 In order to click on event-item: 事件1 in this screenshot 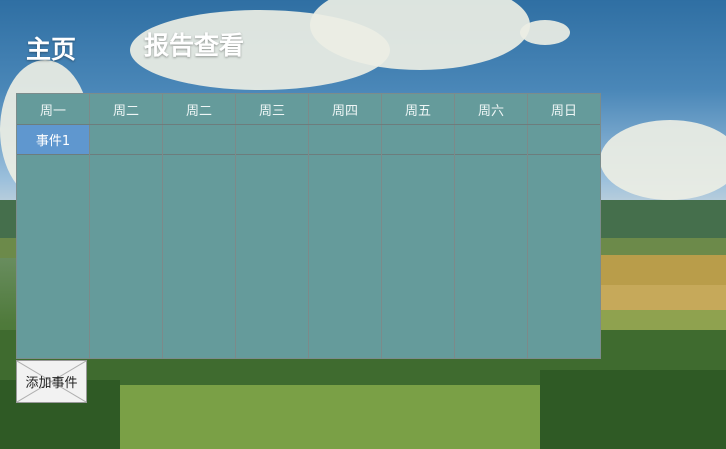, I will do `click(53, 139)`.